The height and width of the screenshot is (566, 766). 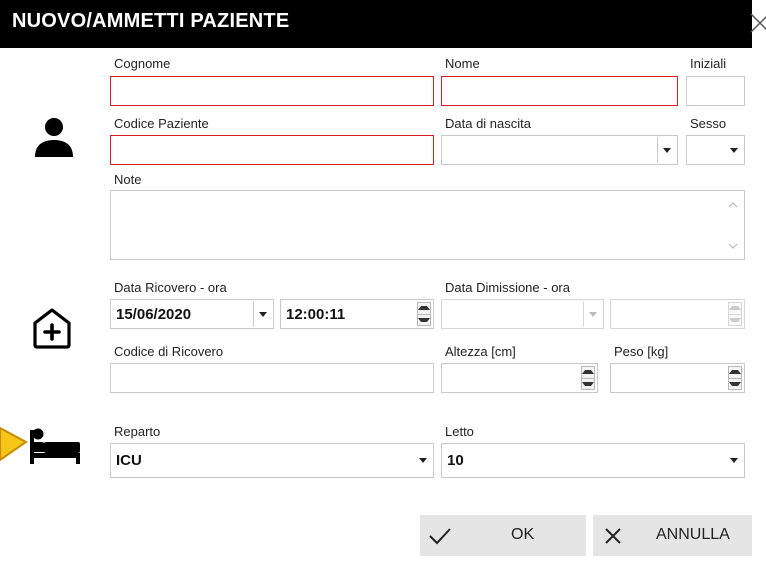 What do you see at coordinates (169, 351) in the screenshot?
I see `admission-code-label: Codice di Ricovero` at bounding box center [169, 351].